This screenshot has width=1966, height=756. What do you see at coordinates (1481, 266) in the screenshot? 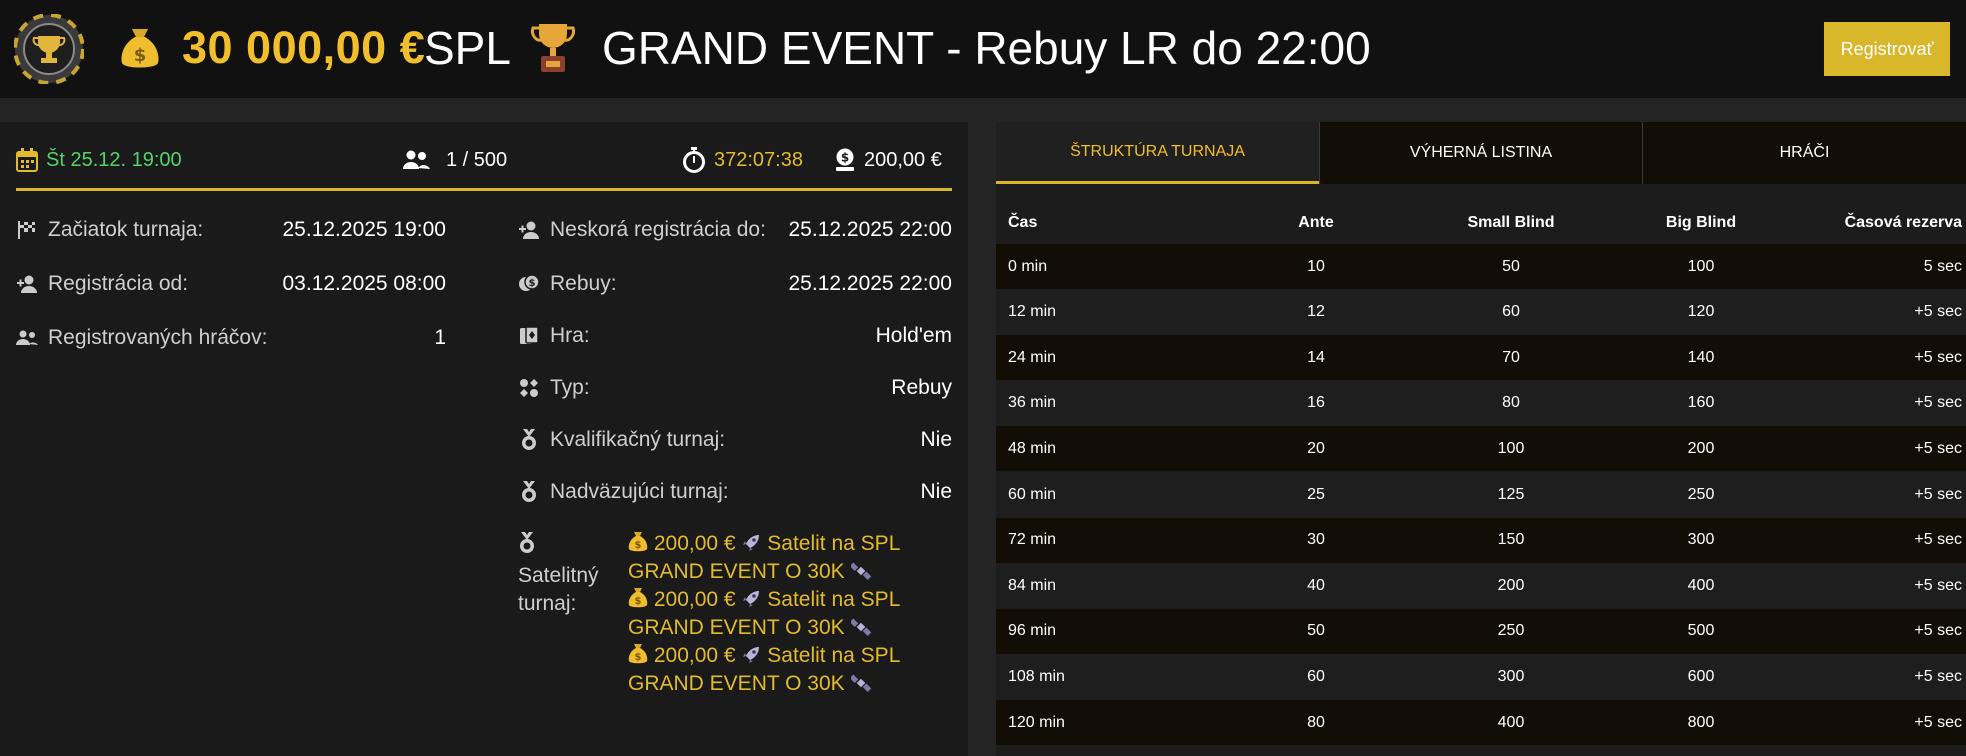
I see `table-row: 0 min 10 50 100 5 sec` at bounding box center [1481, 266].